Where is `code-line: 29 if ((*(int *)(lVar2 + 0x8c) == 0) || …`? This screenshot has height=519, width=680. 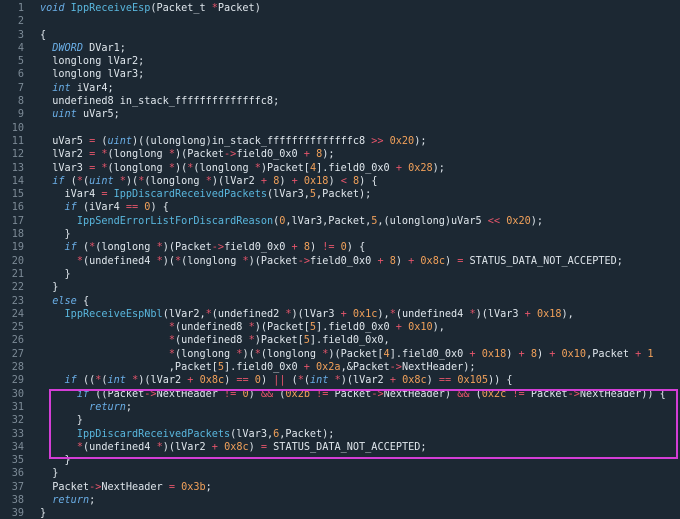
code-line: 29 if ((*(int *)(lVar2 + 0x8c) == 0) || … is located at coordinates (333, 380).